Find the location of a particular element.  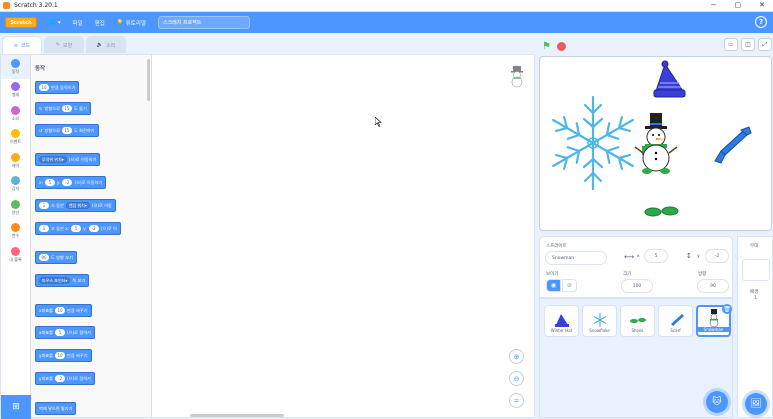

script-area-scrollbar is located at coordinates (237, 415).